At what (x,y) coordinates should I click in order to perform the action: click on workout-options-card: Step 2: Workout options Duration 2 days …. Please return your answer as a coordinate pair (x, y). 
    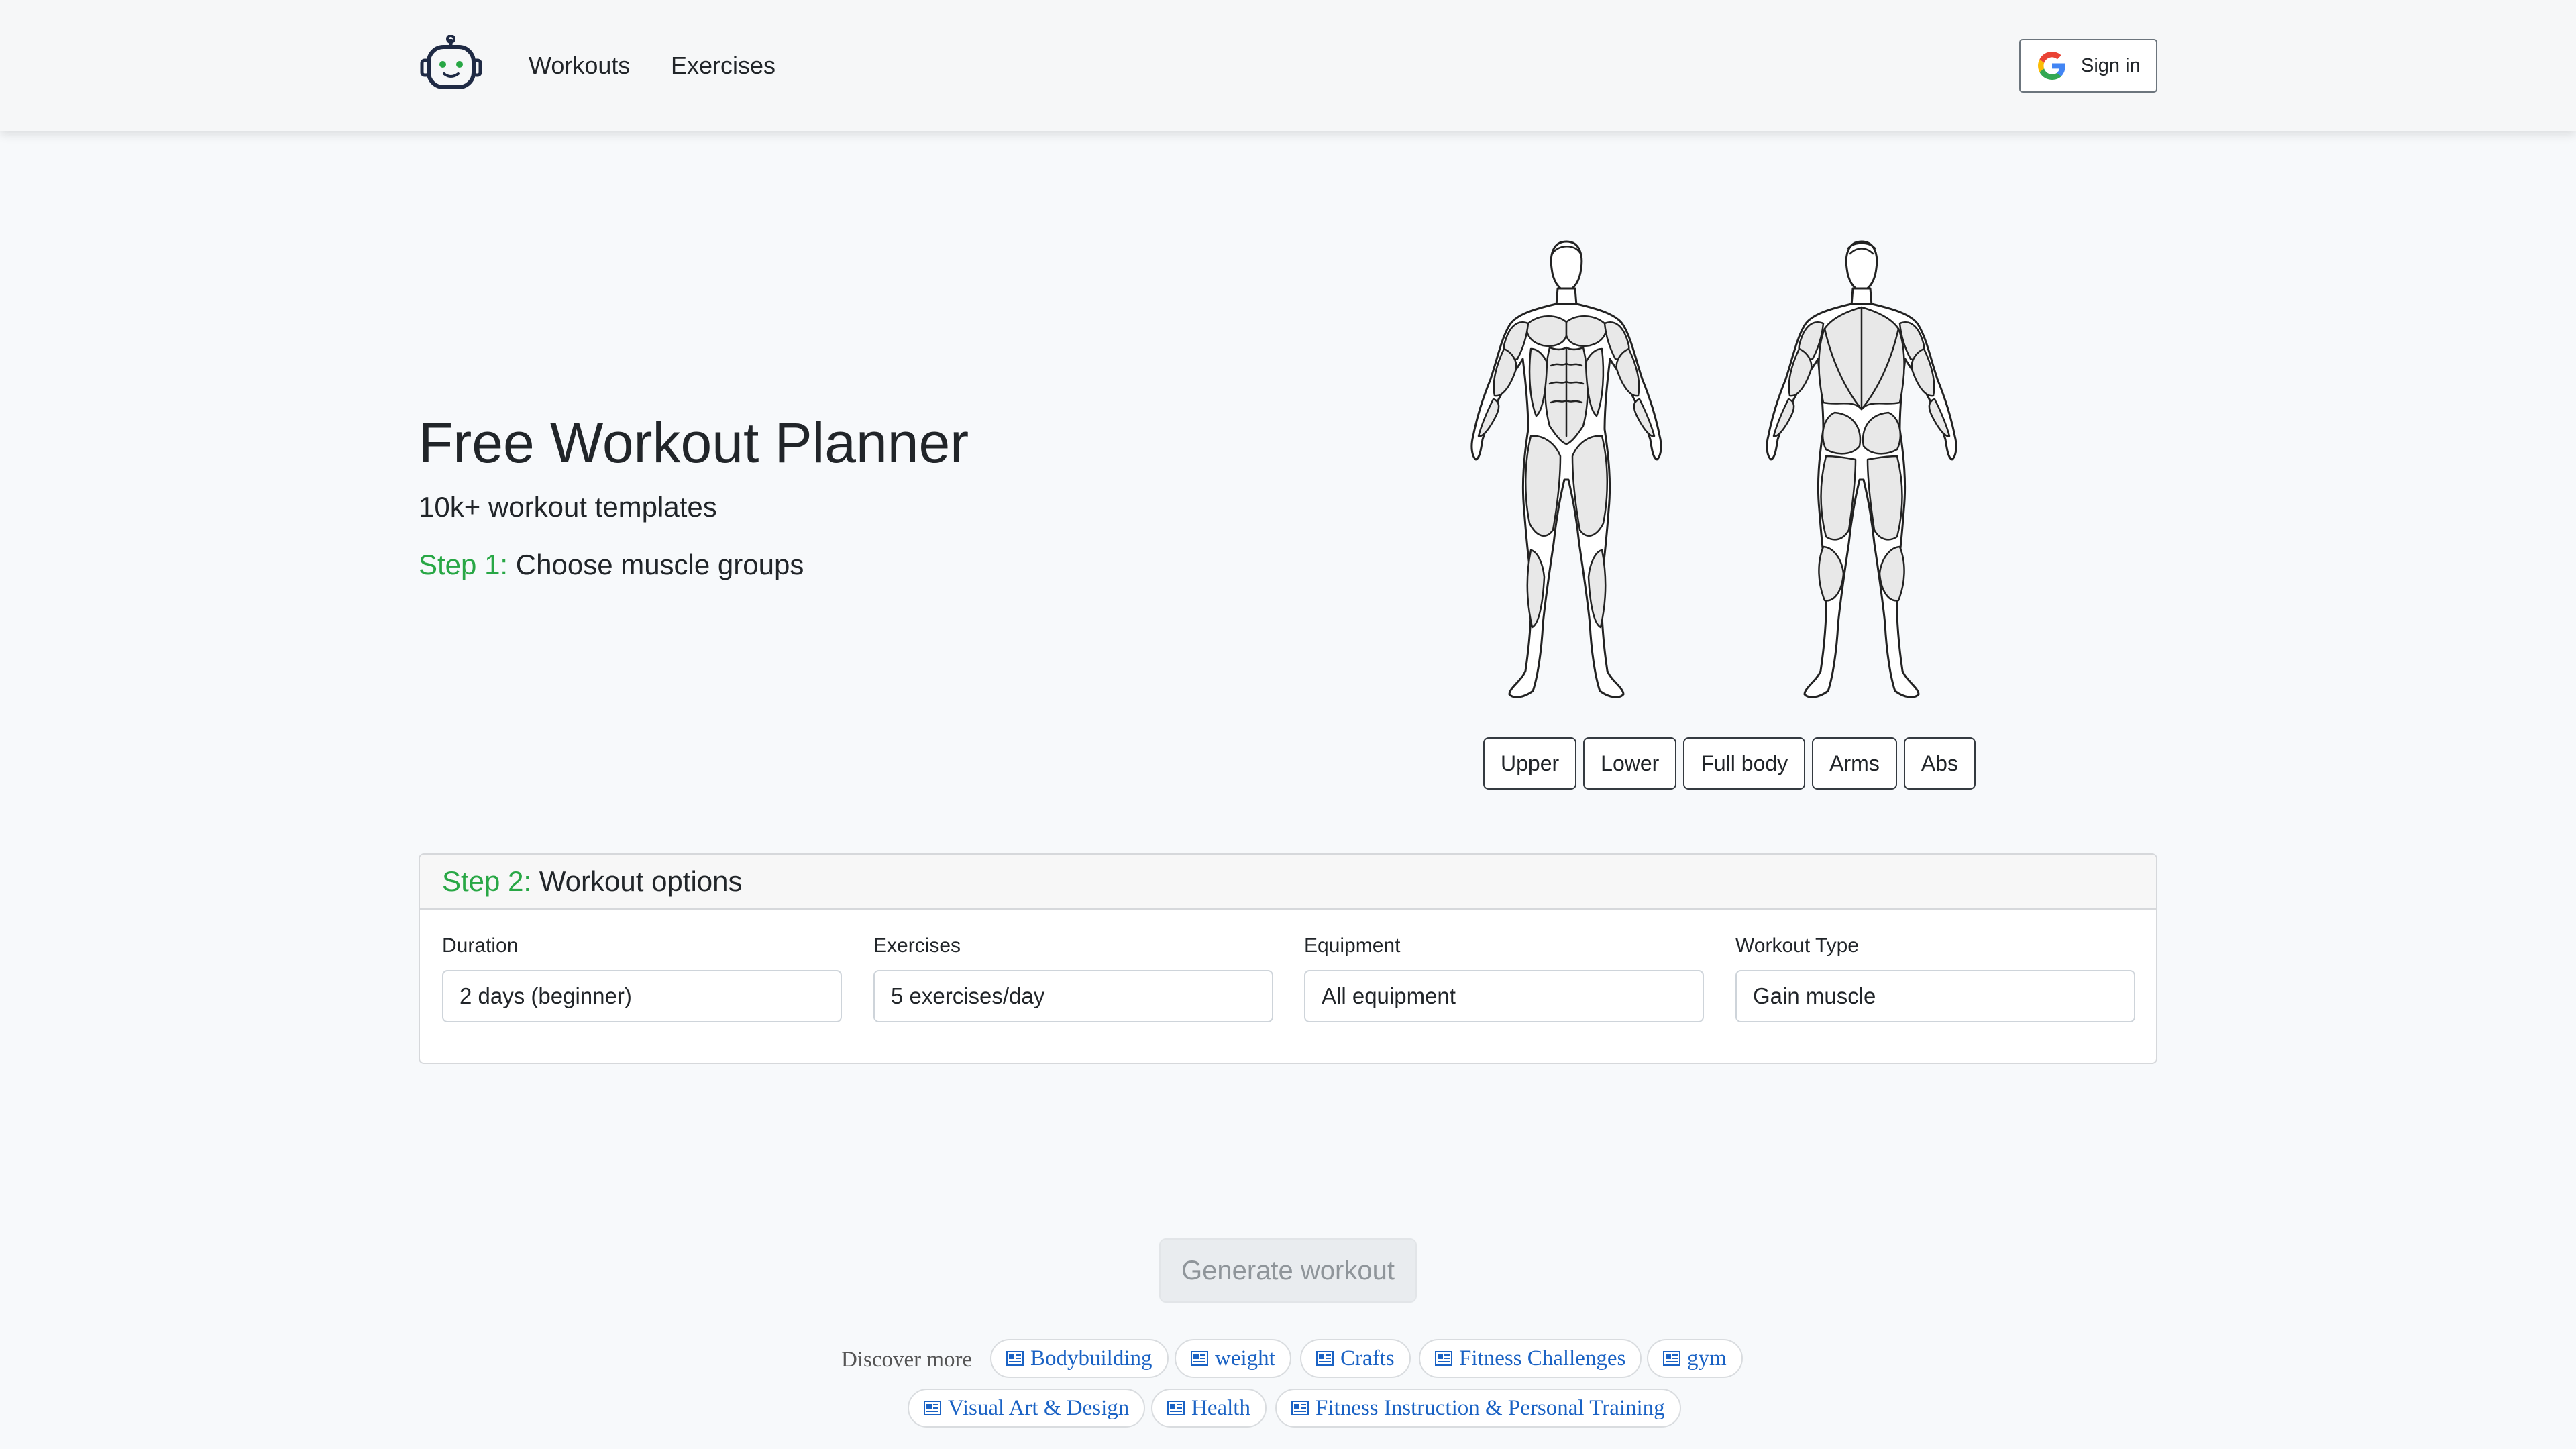
    Looking at the image, I should click on (1288, 958).